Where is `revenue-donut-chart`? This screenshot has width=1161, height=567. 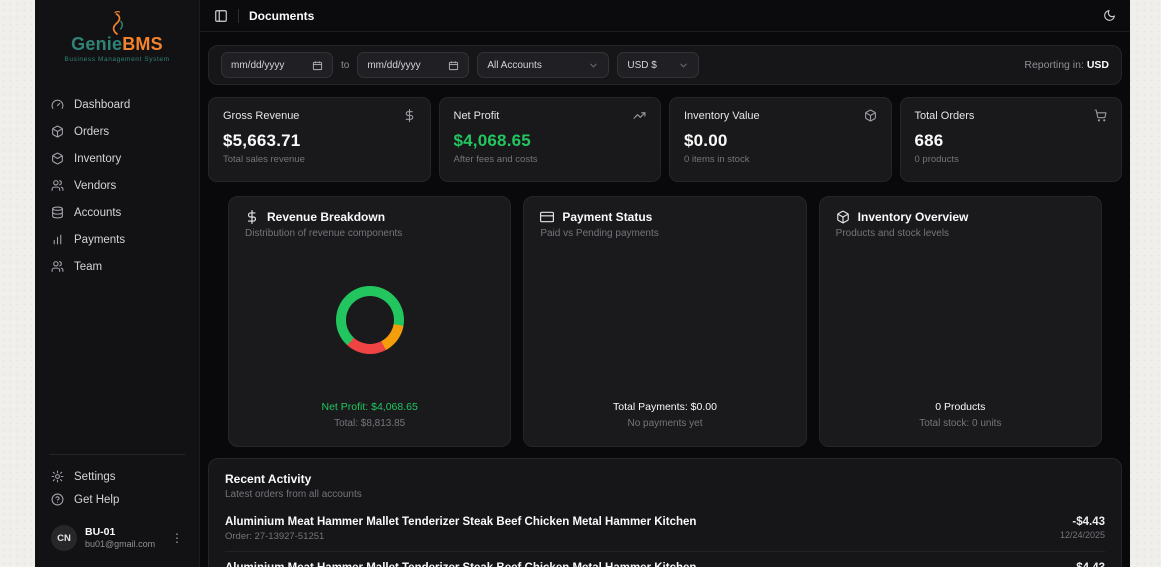
revenue-donut-chart is located at coordinates (369, 319).